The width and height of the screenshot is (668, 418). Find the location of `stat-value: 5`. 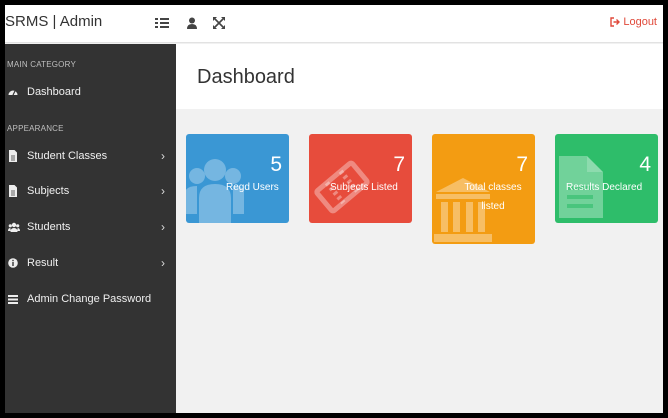

stat-value: 5 is located at coordinates (276, 164).